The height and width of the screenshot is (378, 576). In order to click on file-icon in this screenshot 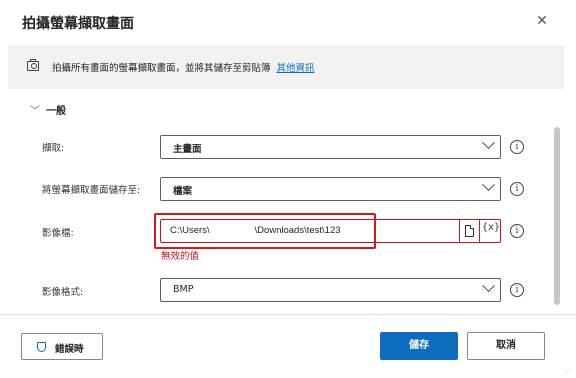, I will do `click(469, 231)`.